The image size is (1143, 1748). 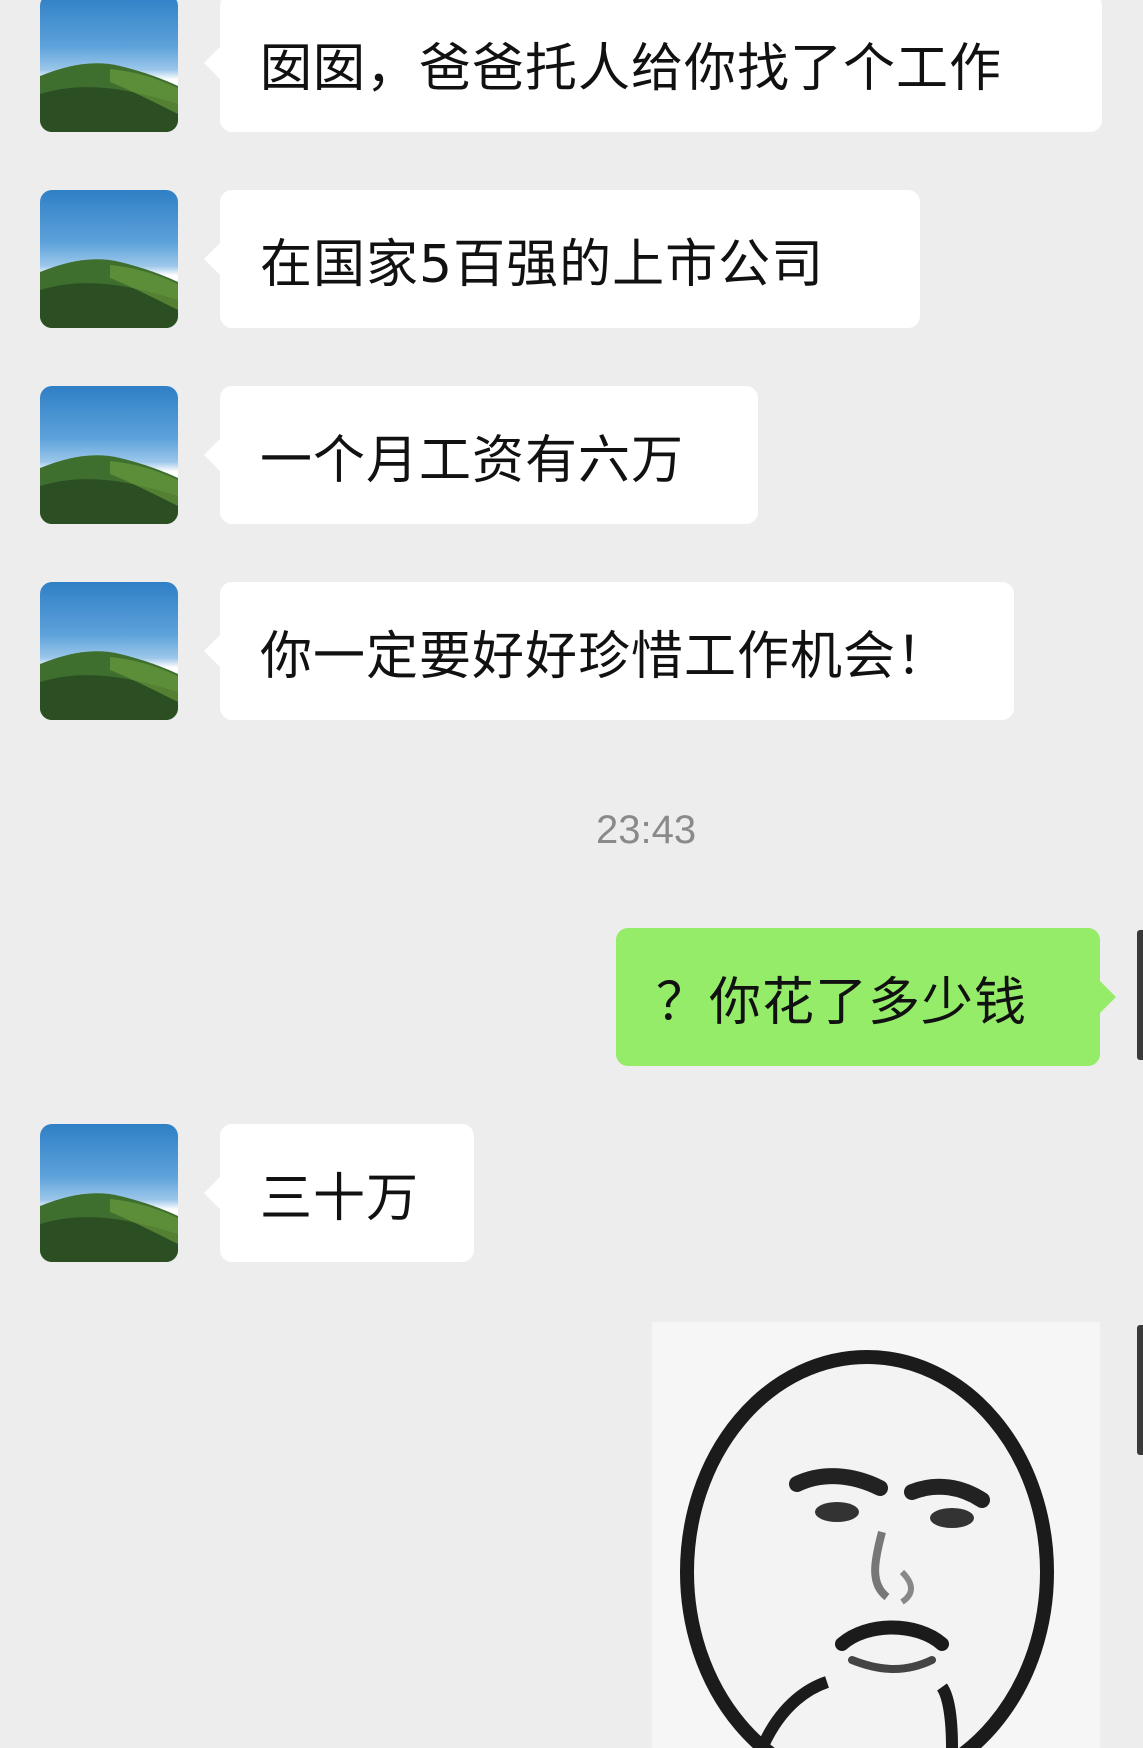 I want to click on face-meme-sticker, so click(x=876, y=1535).